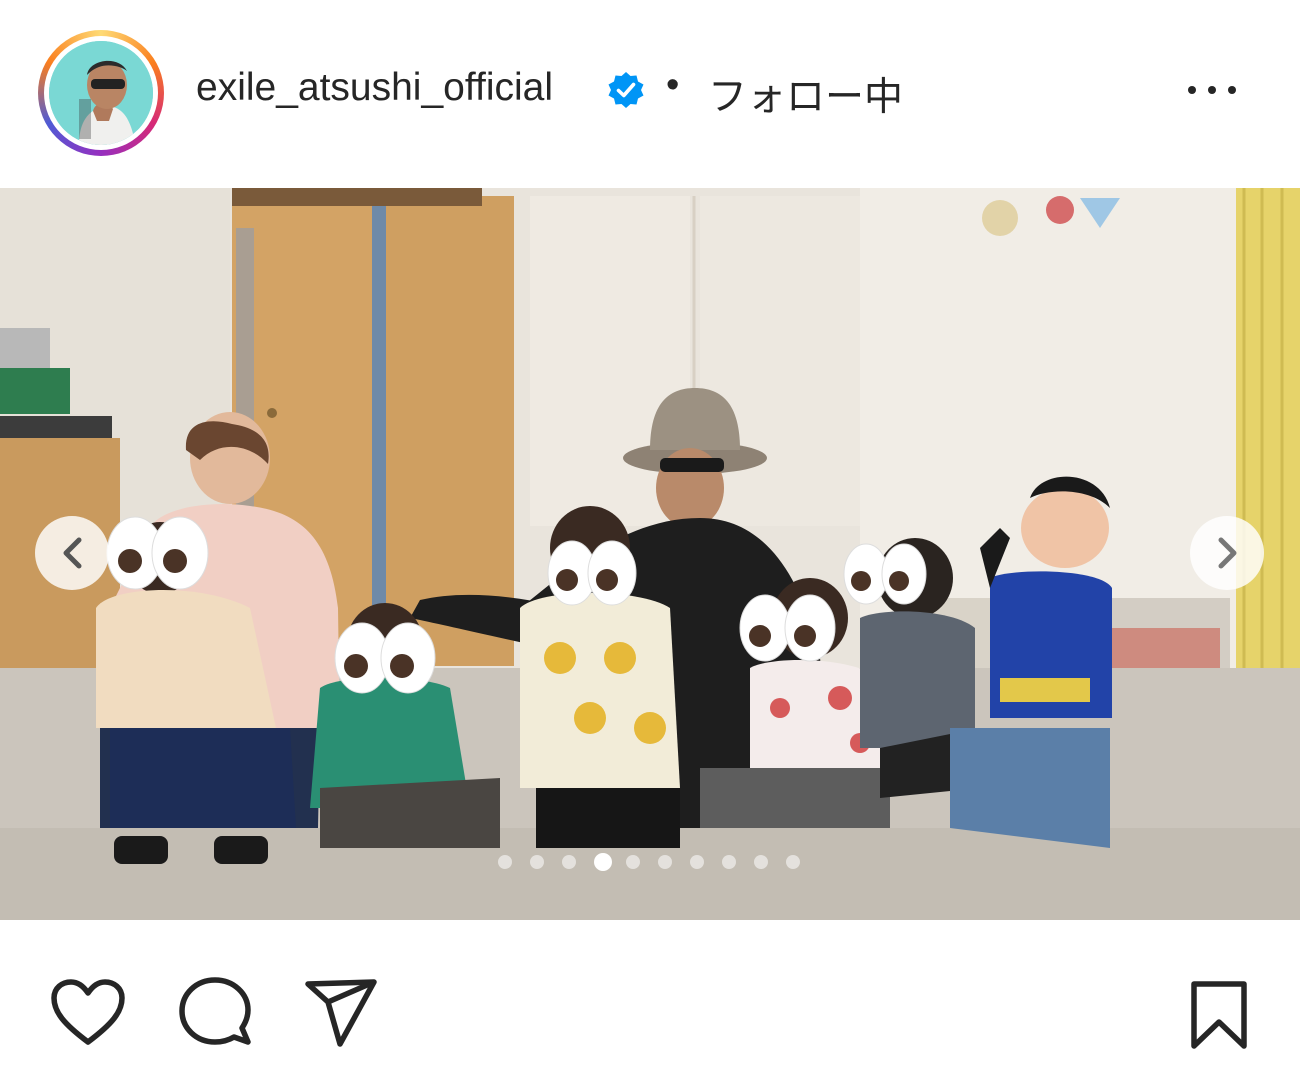 The height and width of the screenshot is (1076, 1300). I want to click on action-bar, so click(650, 998).